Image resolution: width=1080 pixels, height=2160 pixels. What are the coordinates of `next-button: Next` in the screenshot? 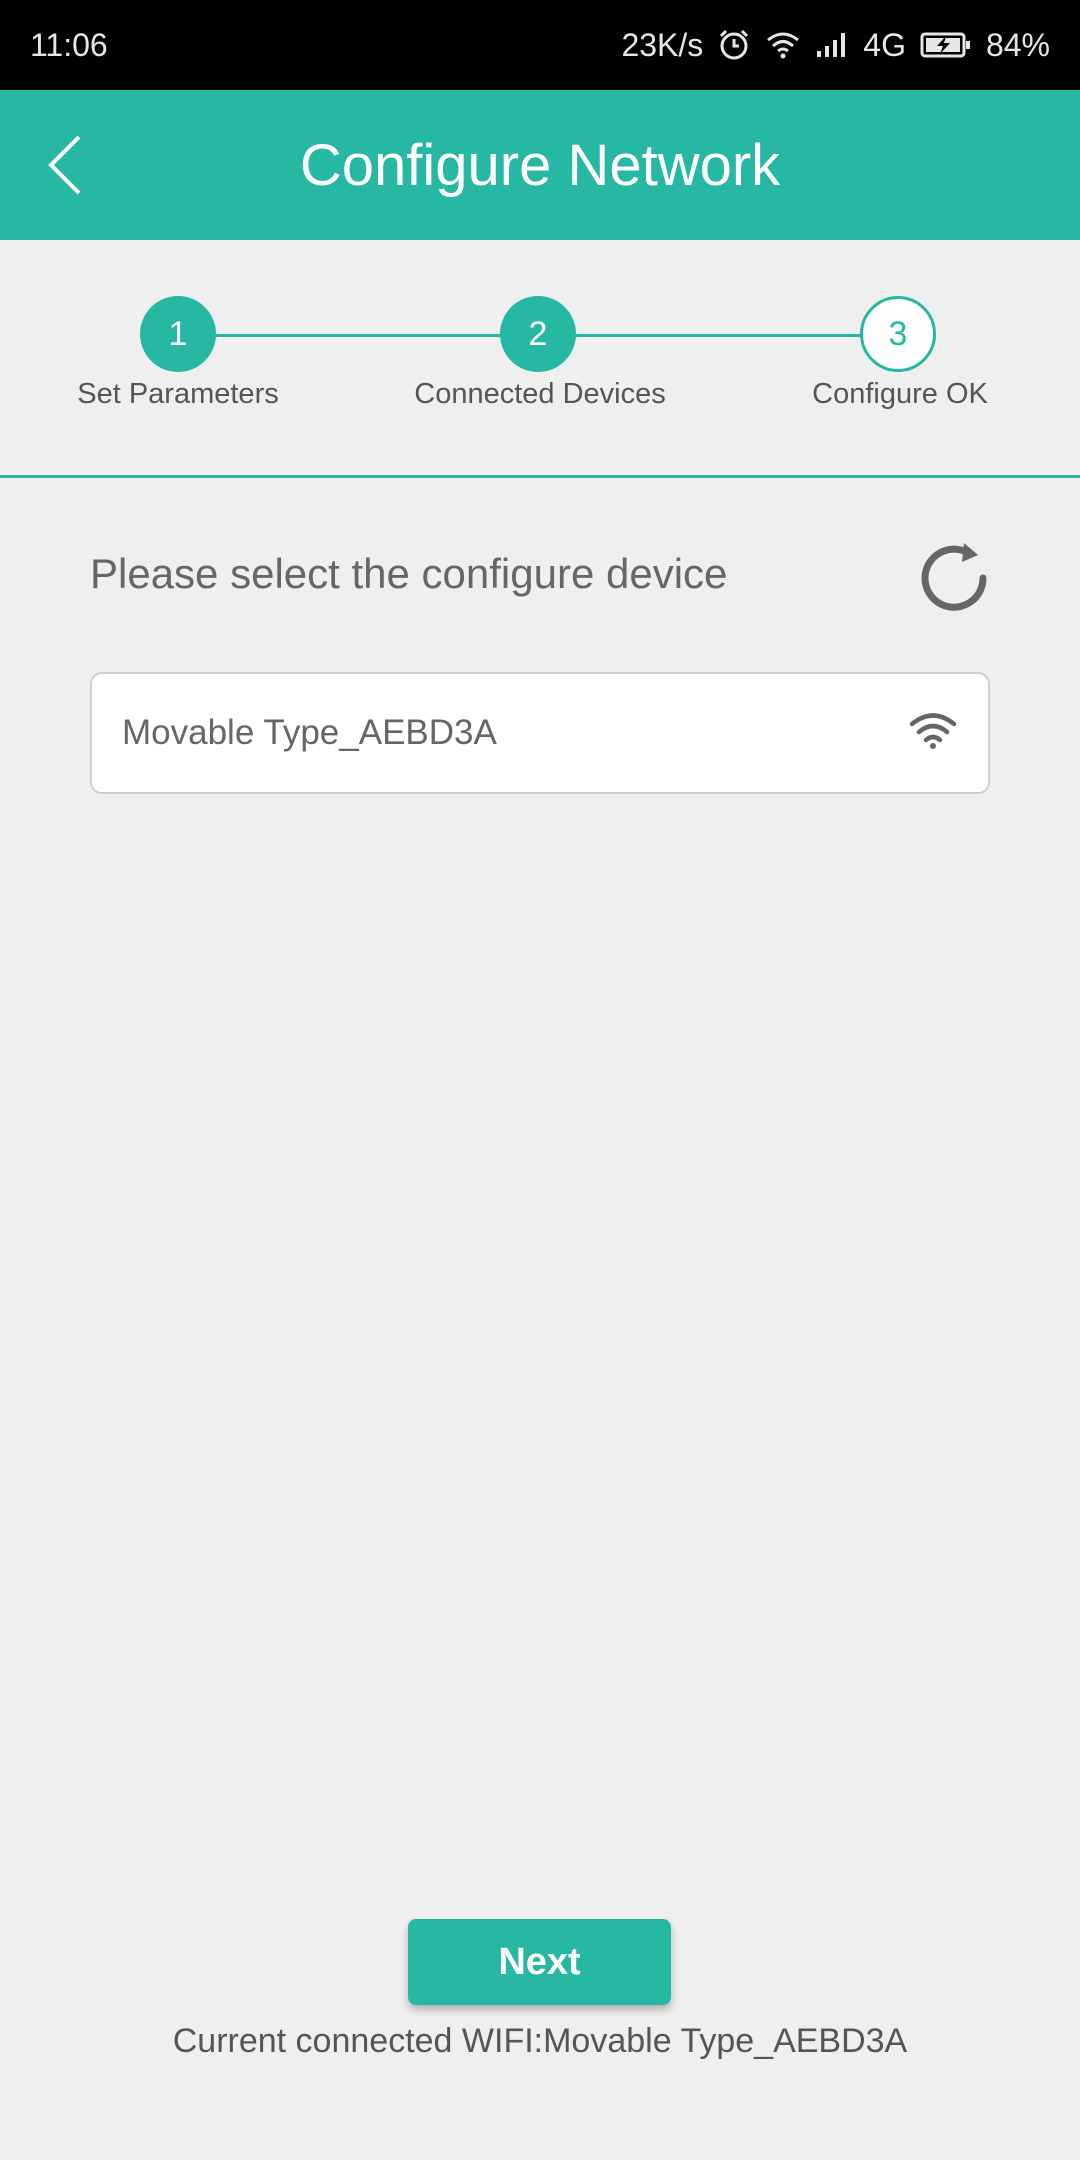 It's located at (539, 1962).